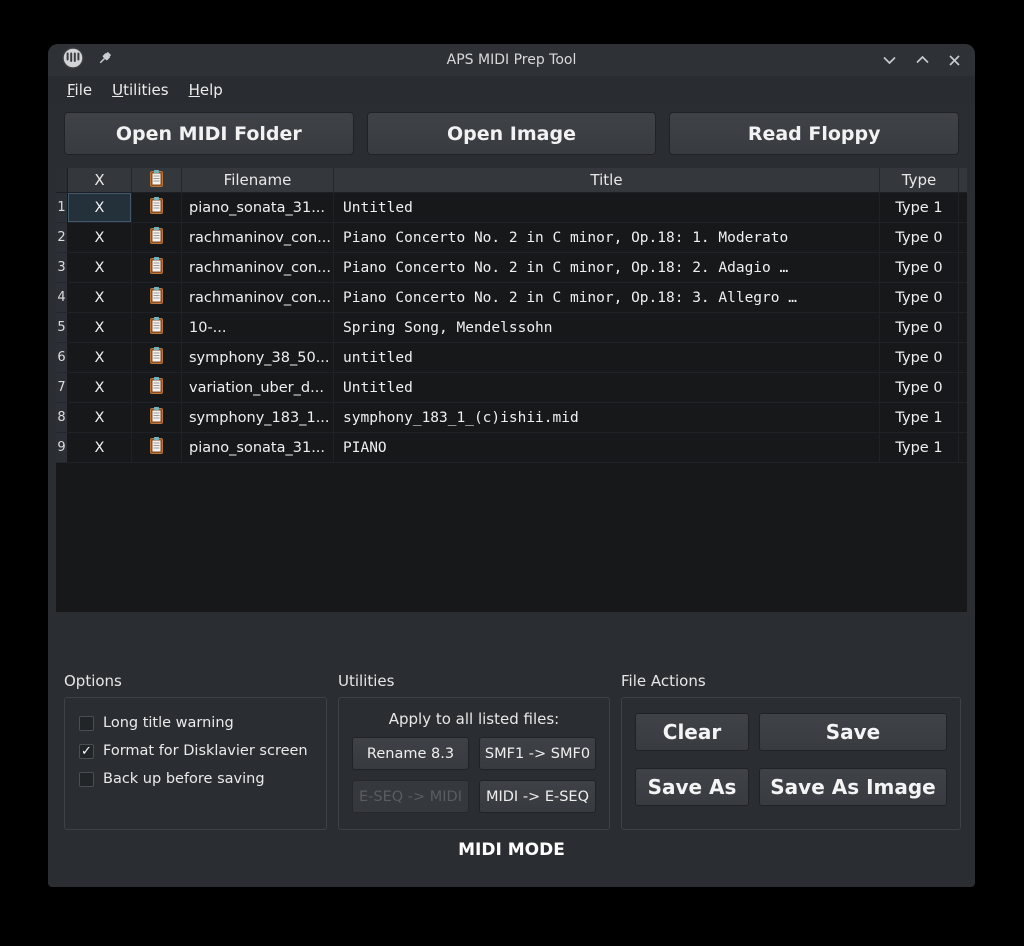 The image size is (1024, 946). Describe the element at coordinates (853, 732) in the screenshot. I see `save-button: Save` at that location.